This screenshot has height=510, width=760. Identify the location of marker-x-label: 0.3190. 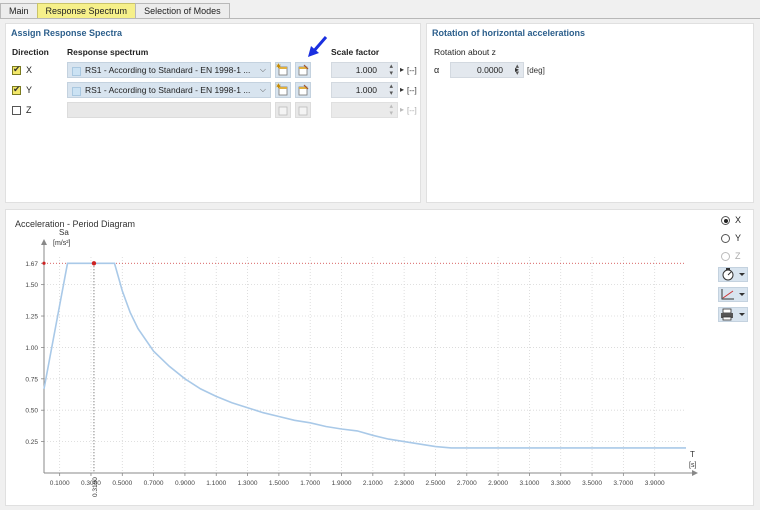
(95, 487).